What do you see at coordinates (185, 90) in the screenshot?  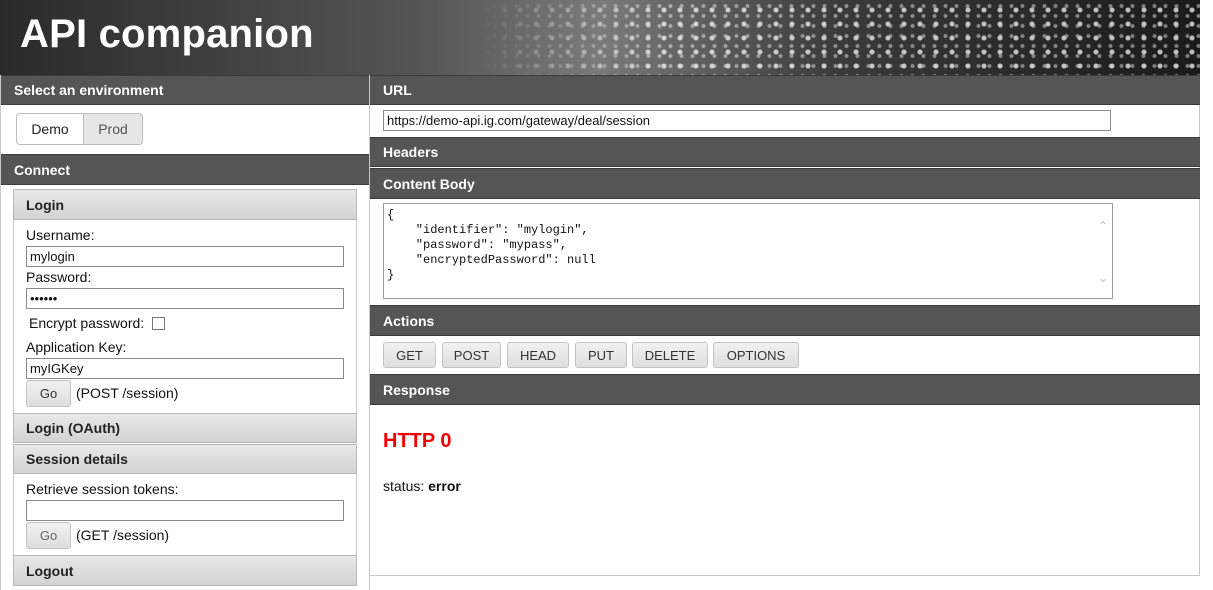 I see `environment-header: Select an environment` at bounding box center [185, 90].